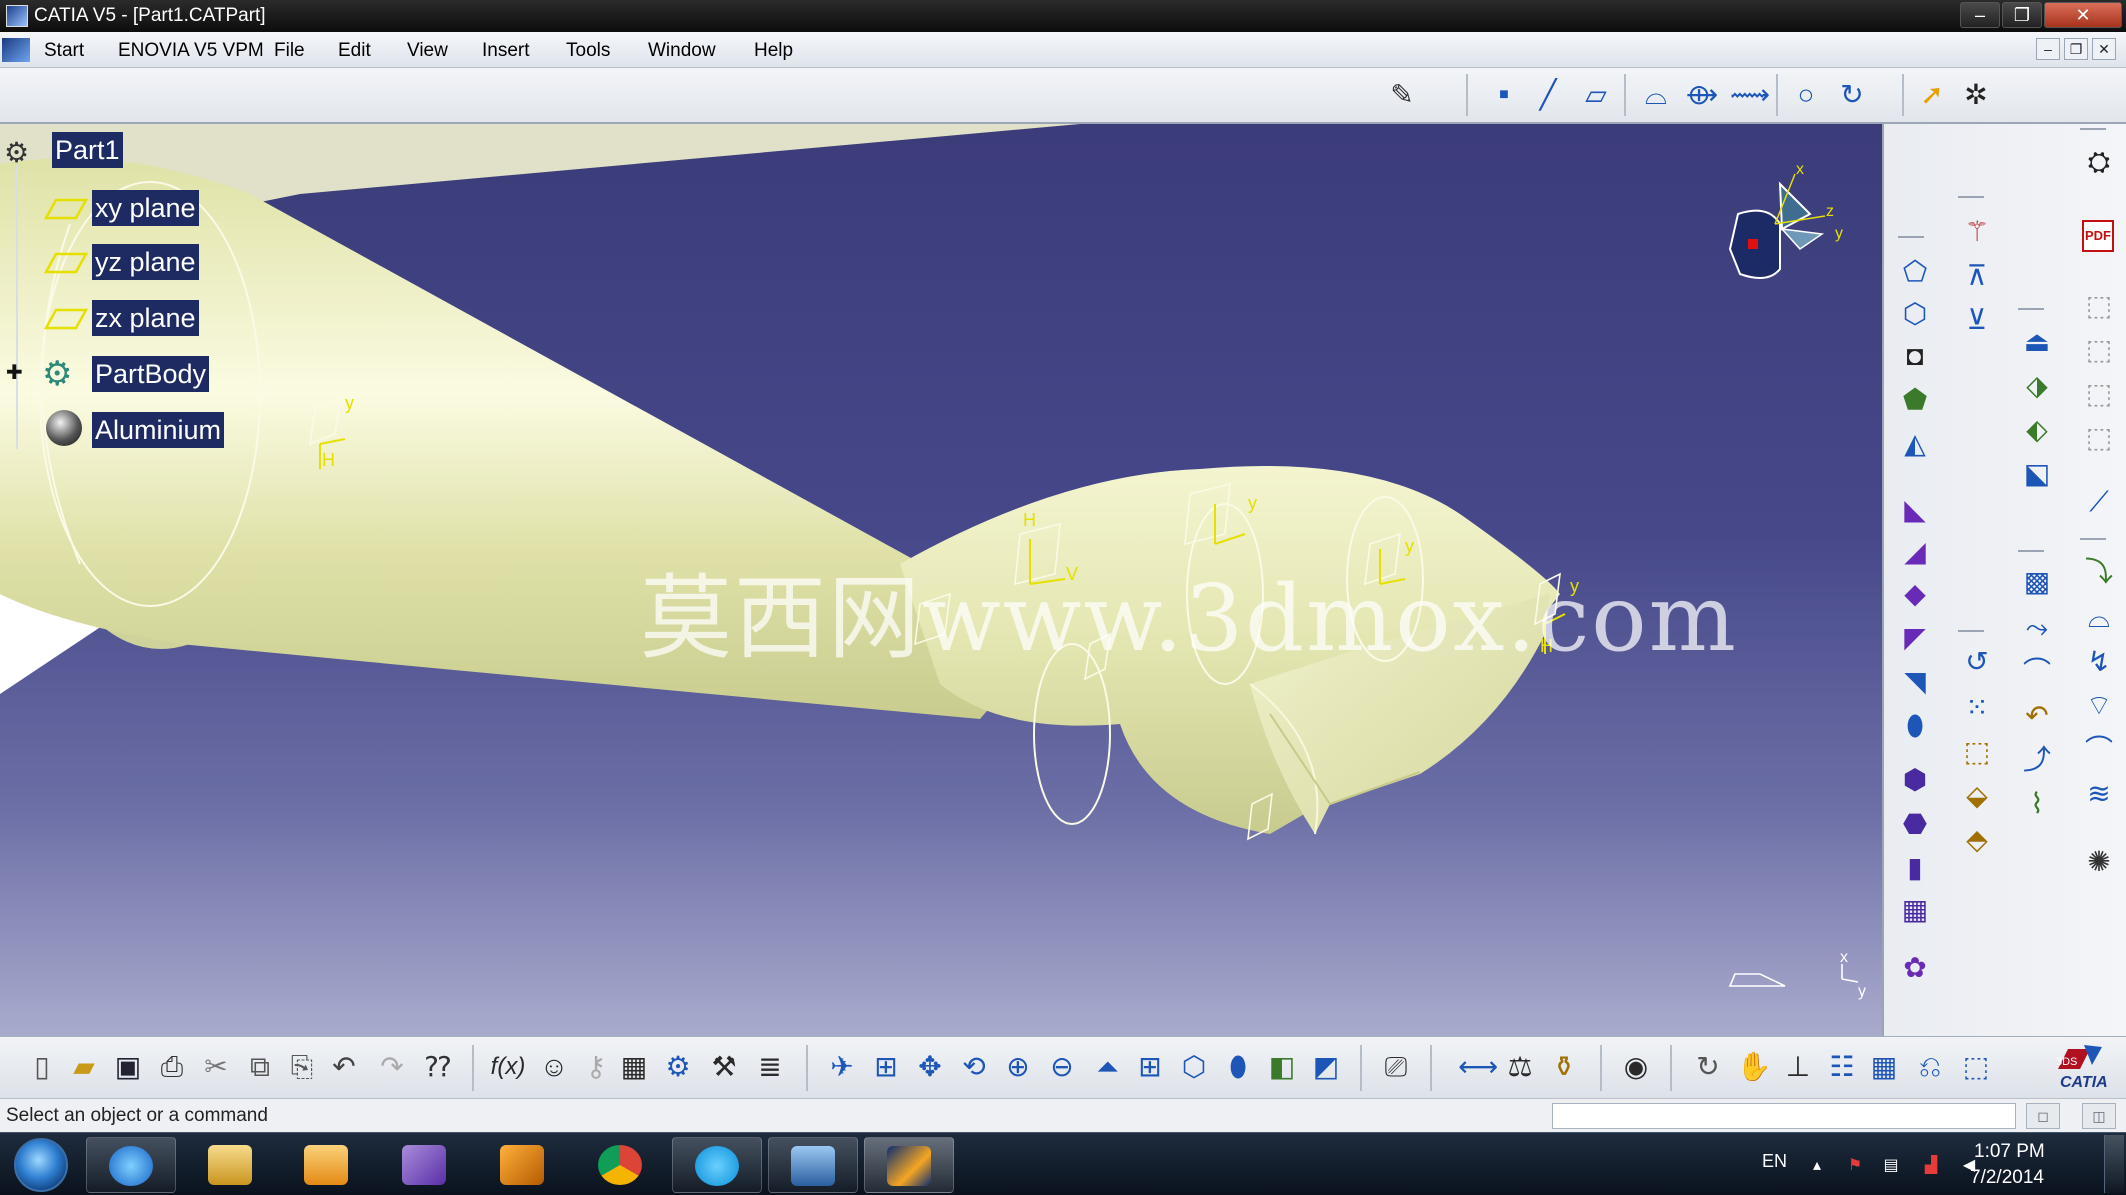  Describe the element at coordinates (172, 1067) in the screenshot. I see `print-icon: ⎙` at that location.